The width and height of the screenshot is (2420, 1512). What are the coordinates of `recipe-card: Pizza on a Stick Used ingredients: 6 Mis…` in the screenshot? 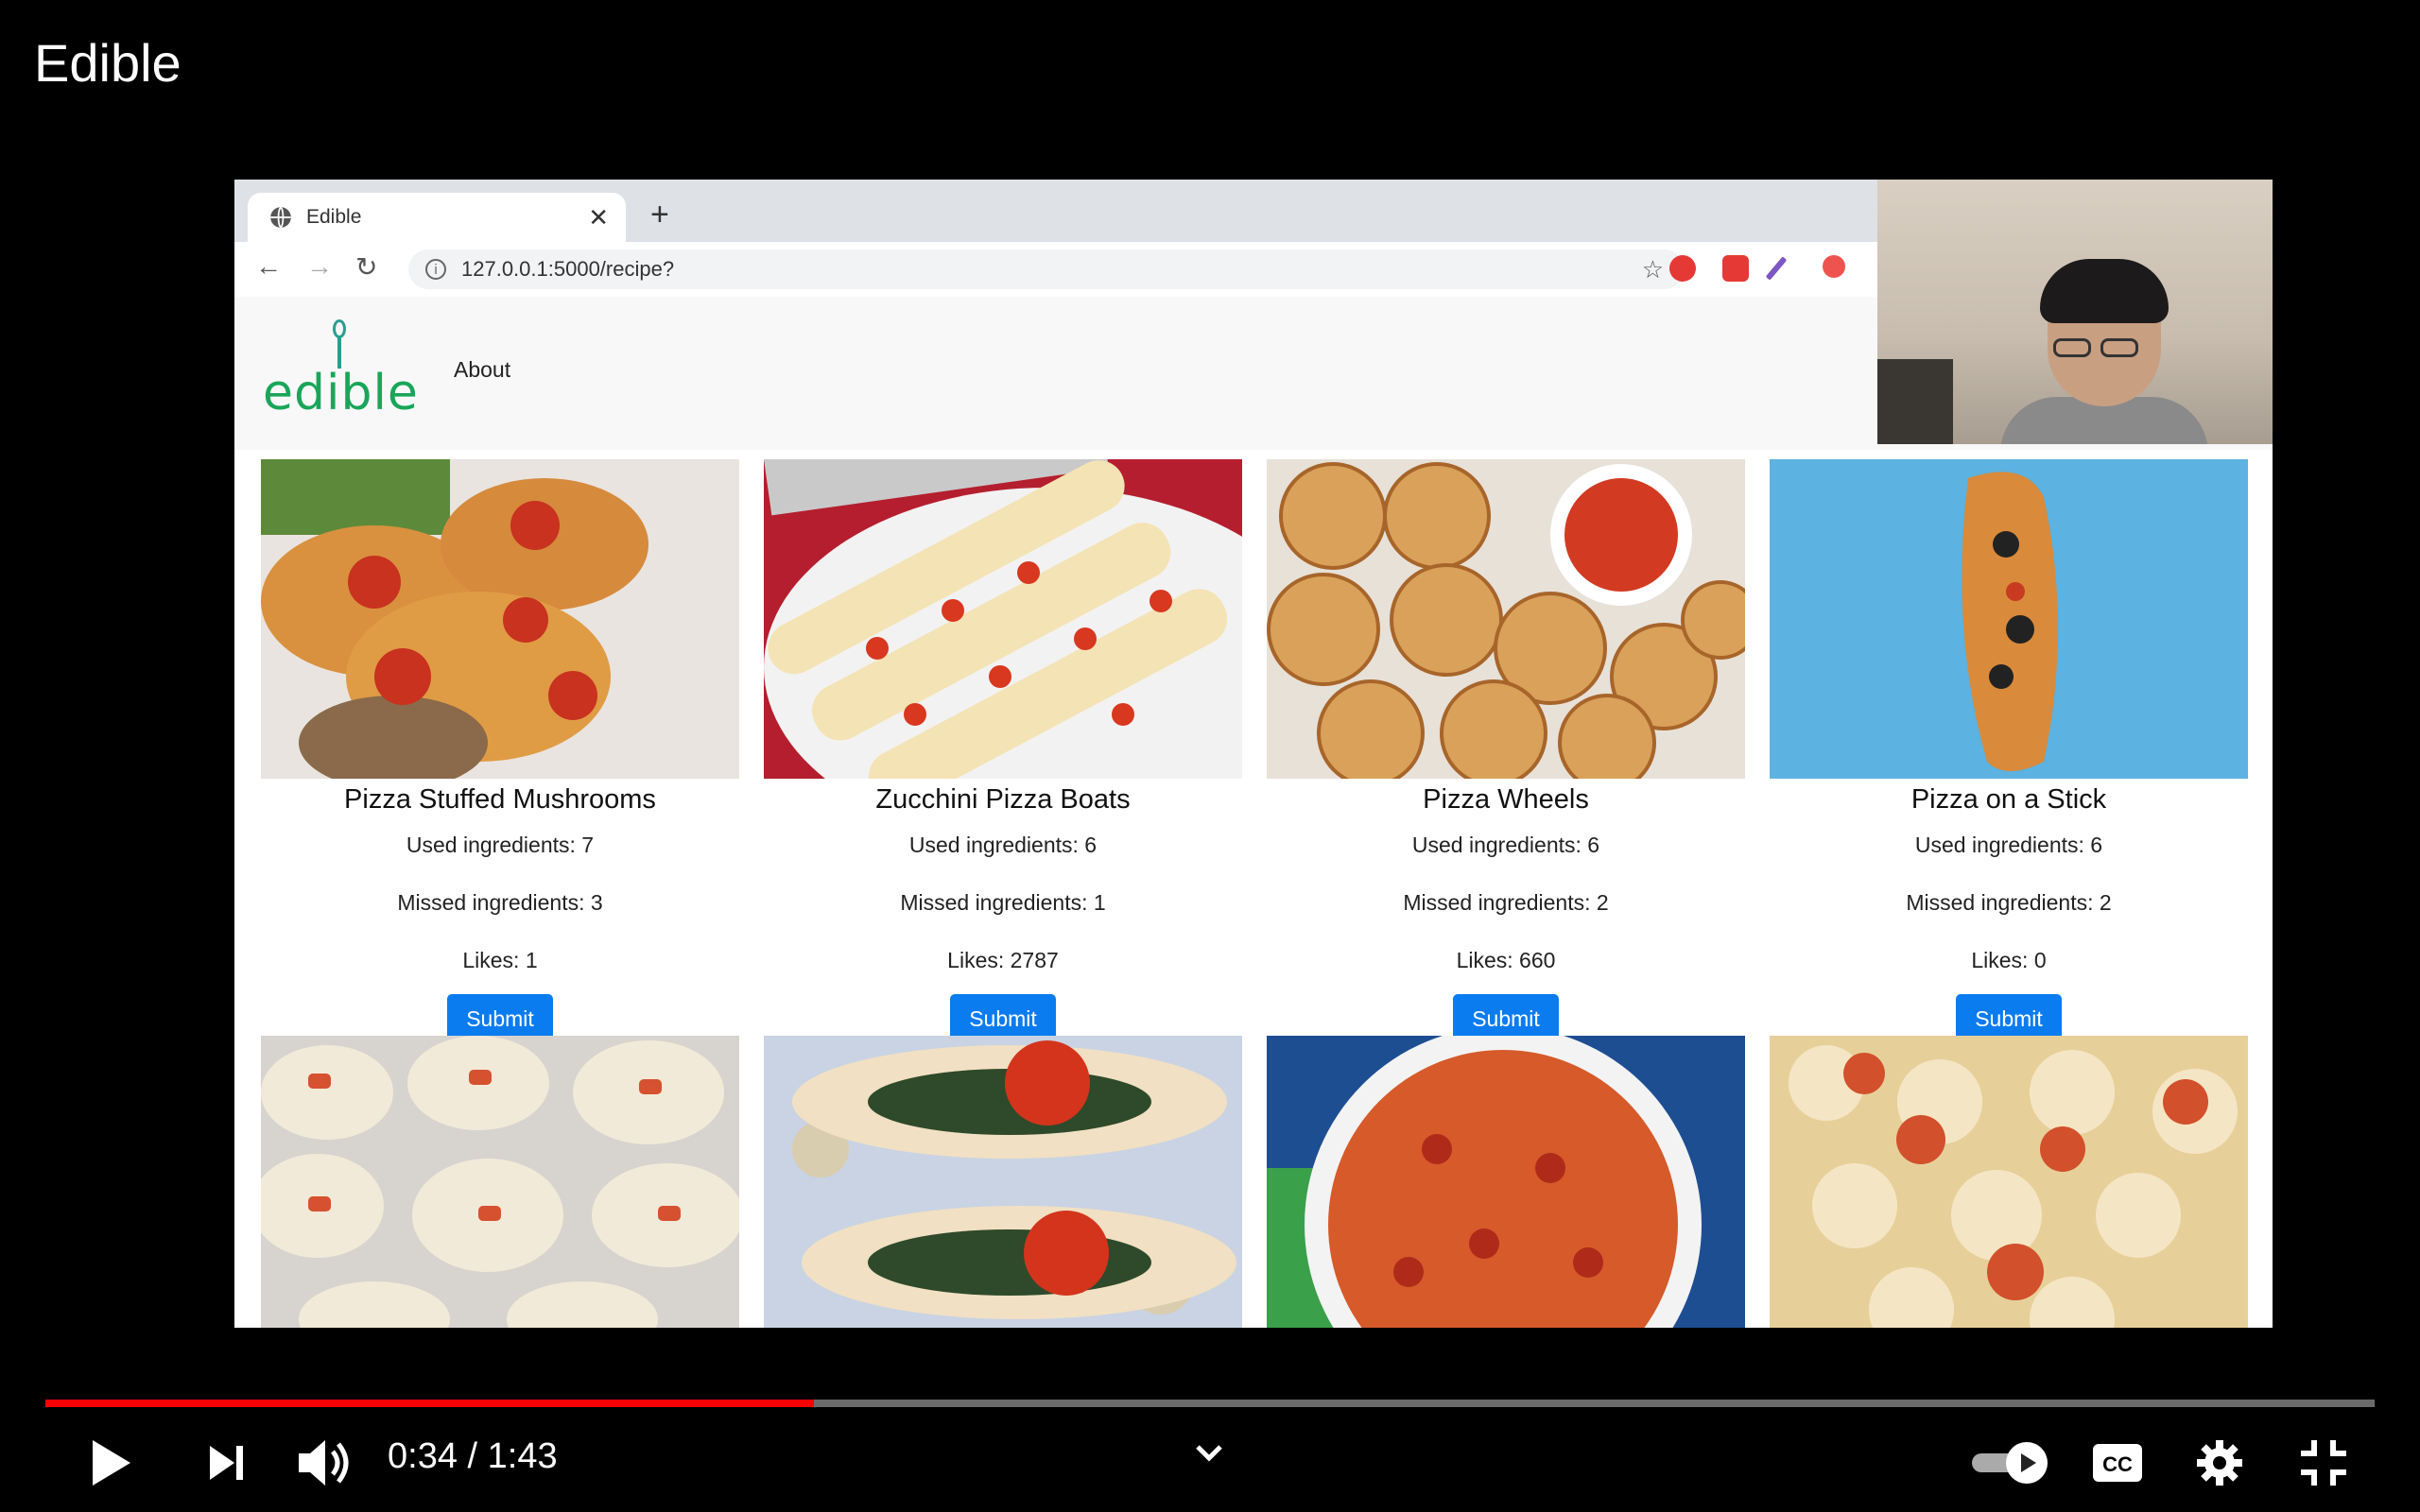 It's located at (2009, 751).